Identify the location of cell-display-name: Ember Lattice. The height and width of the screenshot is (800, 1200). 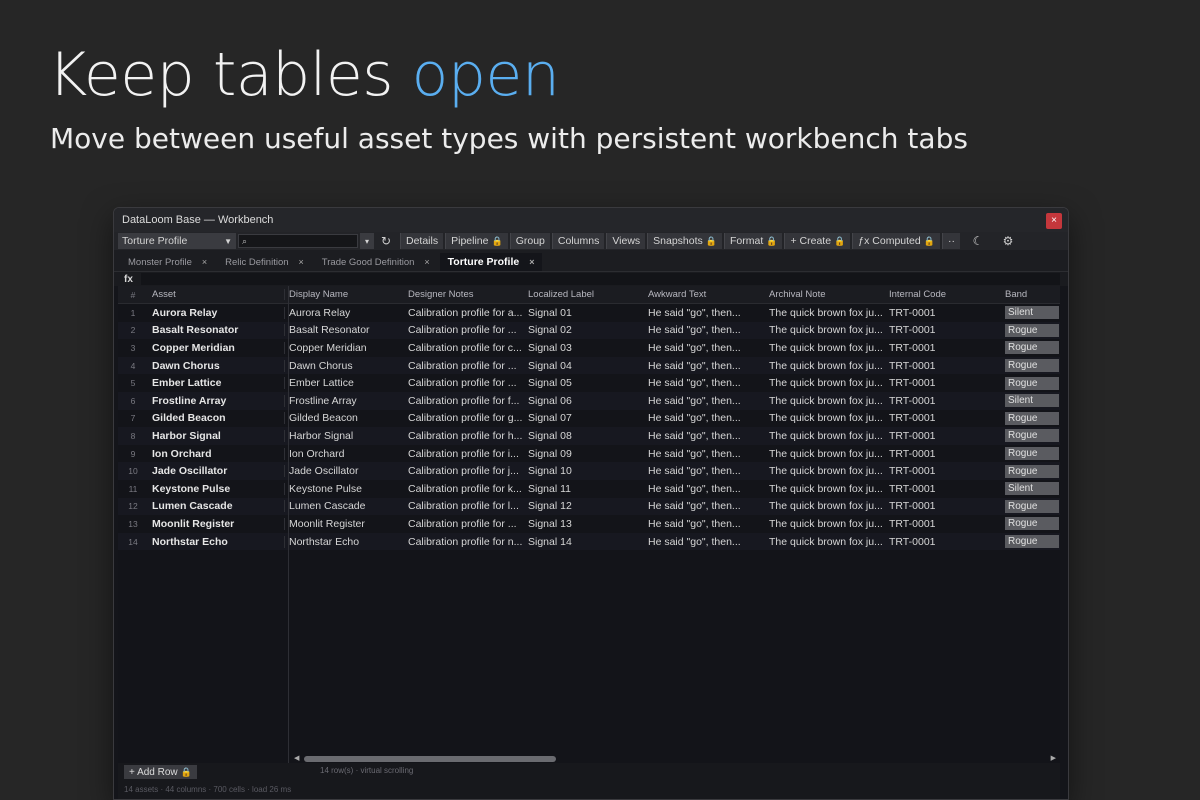
(344, 383).